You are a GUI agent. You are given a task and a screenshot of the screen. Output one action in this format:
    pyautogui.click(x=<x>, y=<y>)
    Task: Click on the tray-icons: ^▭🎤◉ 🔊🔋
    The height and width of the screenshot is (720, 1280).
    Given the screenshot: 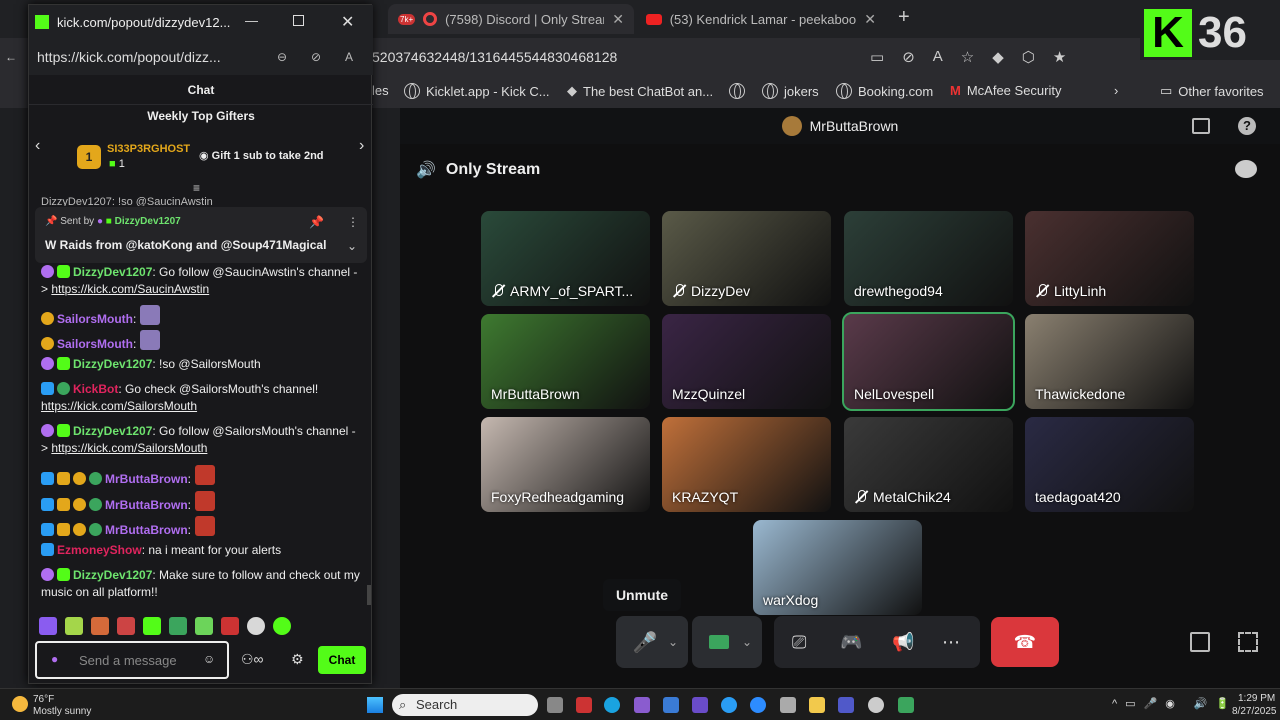 What is the action you would take?
    pyautogui.click(x=1174, y=703)
    